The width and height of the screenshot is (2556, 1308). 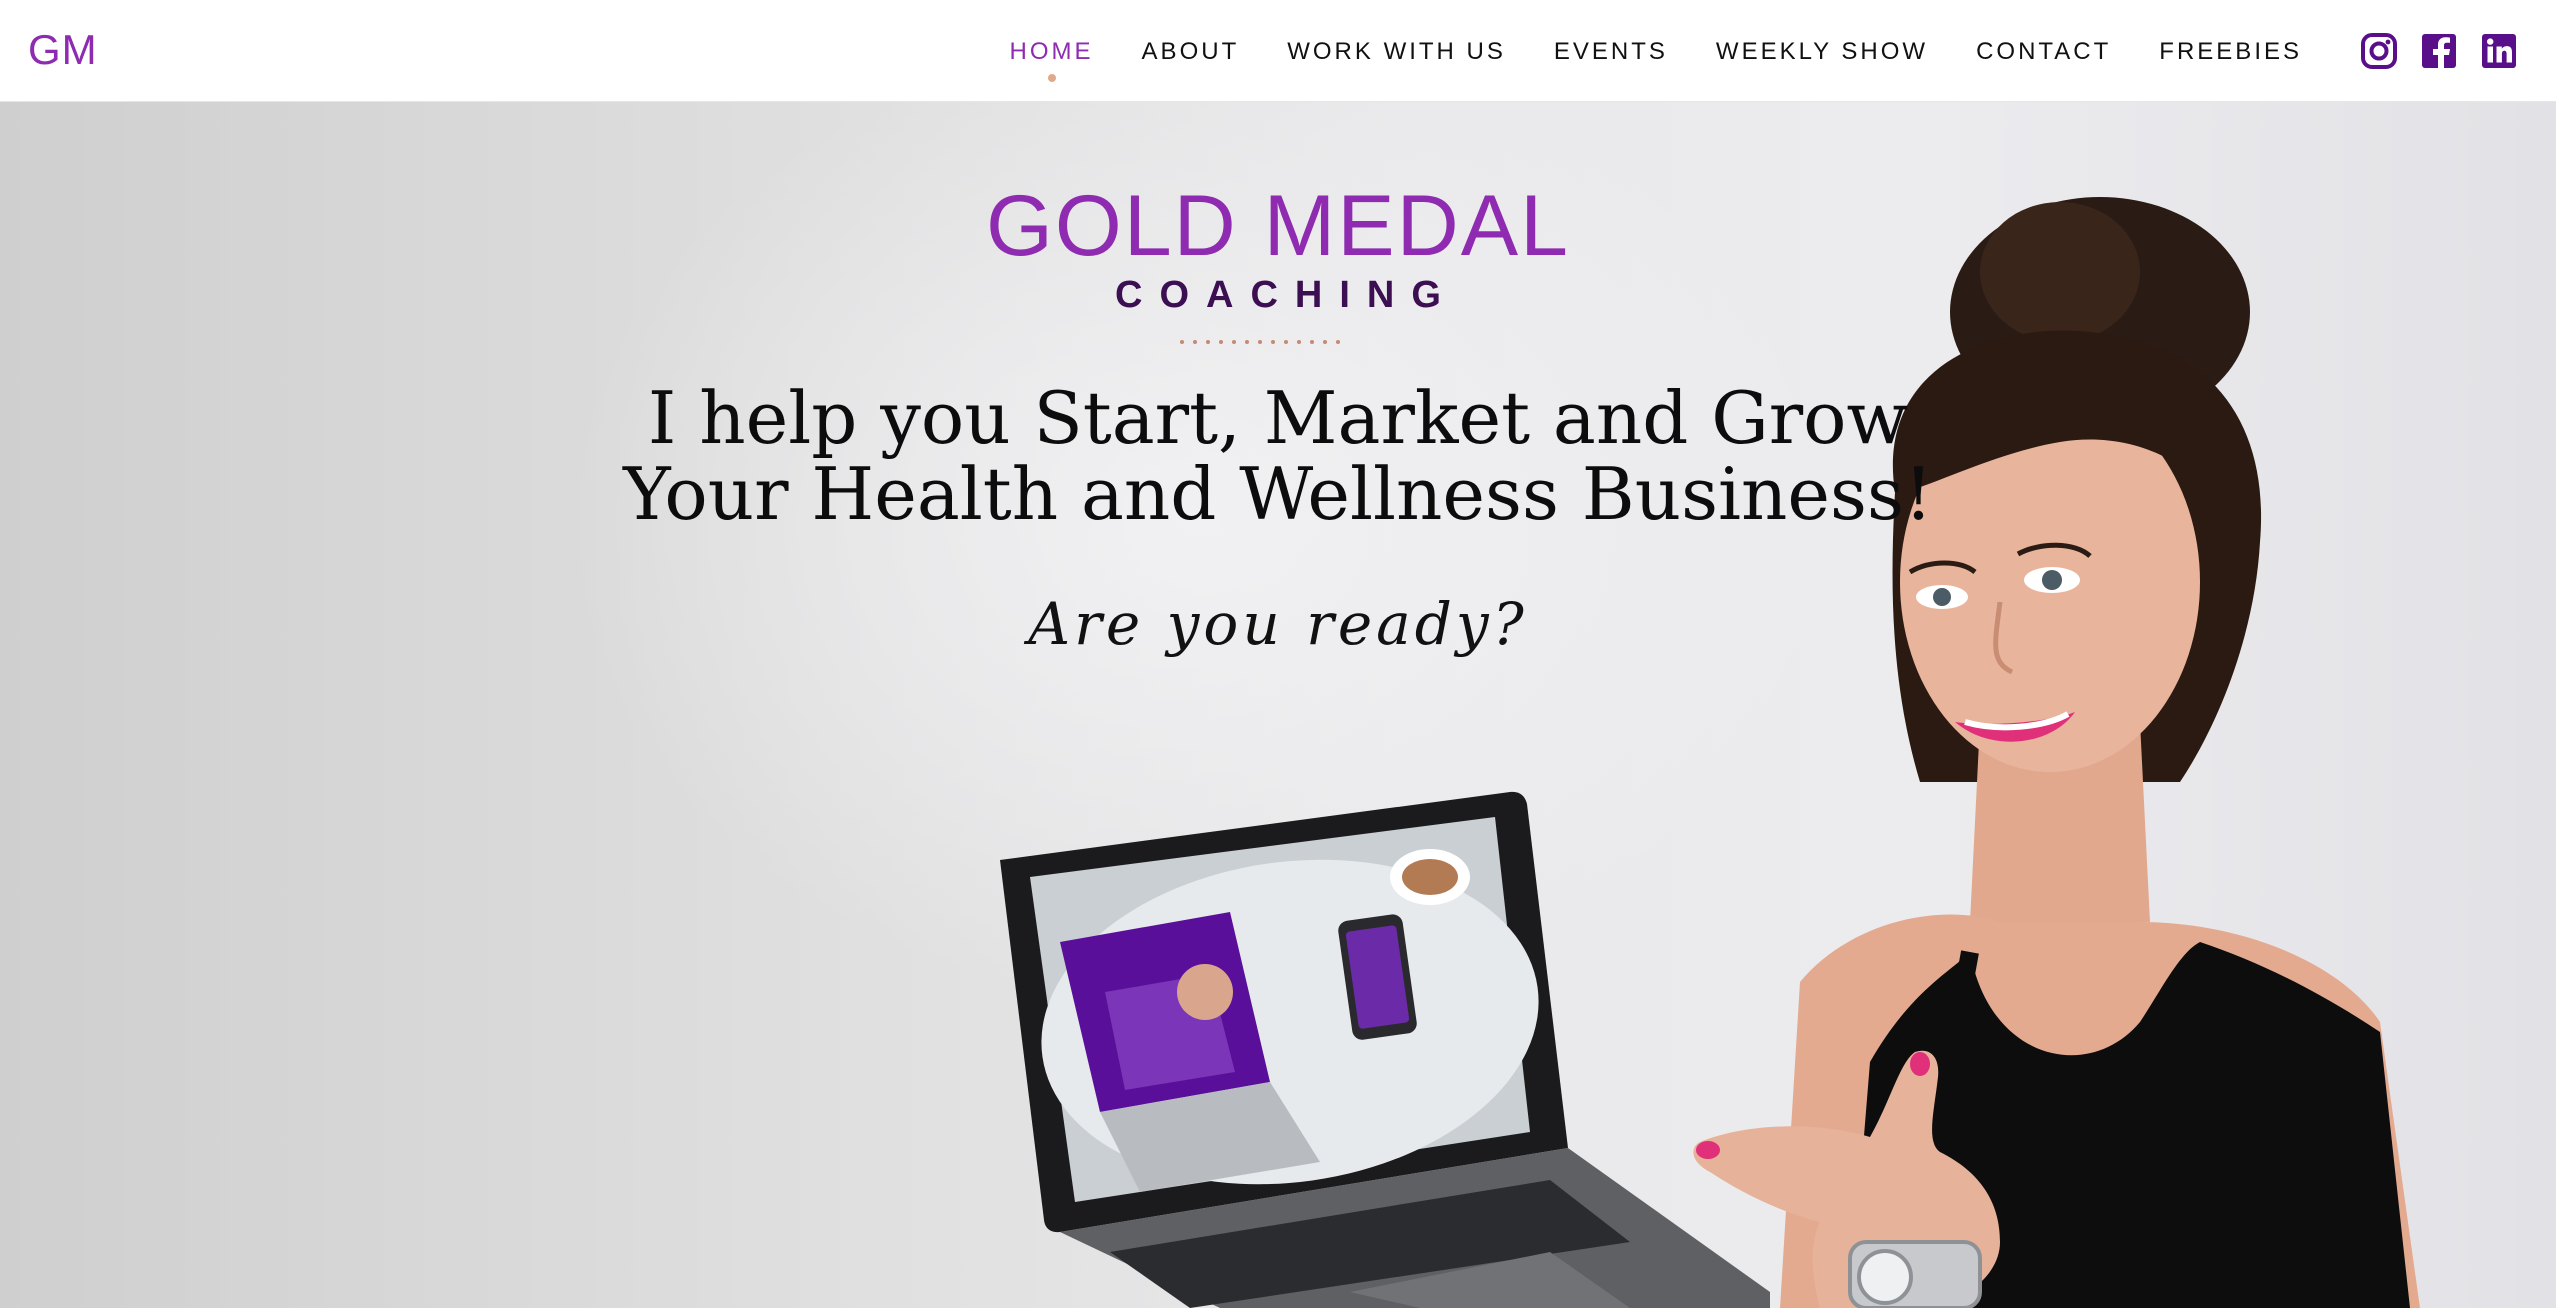 I want to click on social-links, so click(x=2439, y=51).